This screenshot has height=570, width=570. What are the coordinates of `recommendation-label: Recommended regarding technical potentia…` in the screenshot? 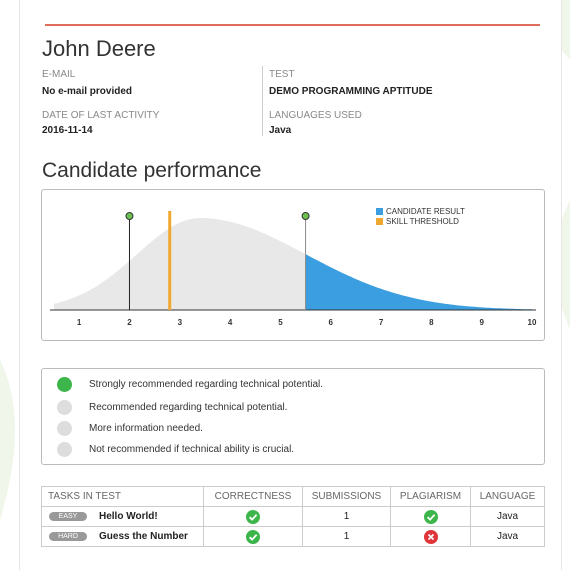 It's located at (188, 407).